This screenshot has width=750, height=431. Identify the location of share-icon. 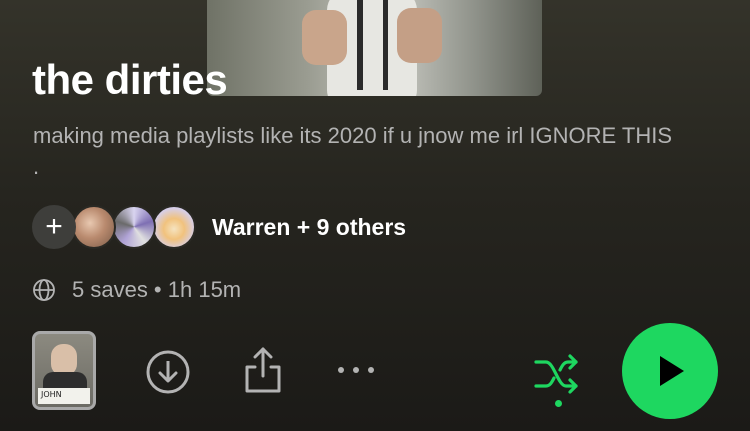
(263, 370).